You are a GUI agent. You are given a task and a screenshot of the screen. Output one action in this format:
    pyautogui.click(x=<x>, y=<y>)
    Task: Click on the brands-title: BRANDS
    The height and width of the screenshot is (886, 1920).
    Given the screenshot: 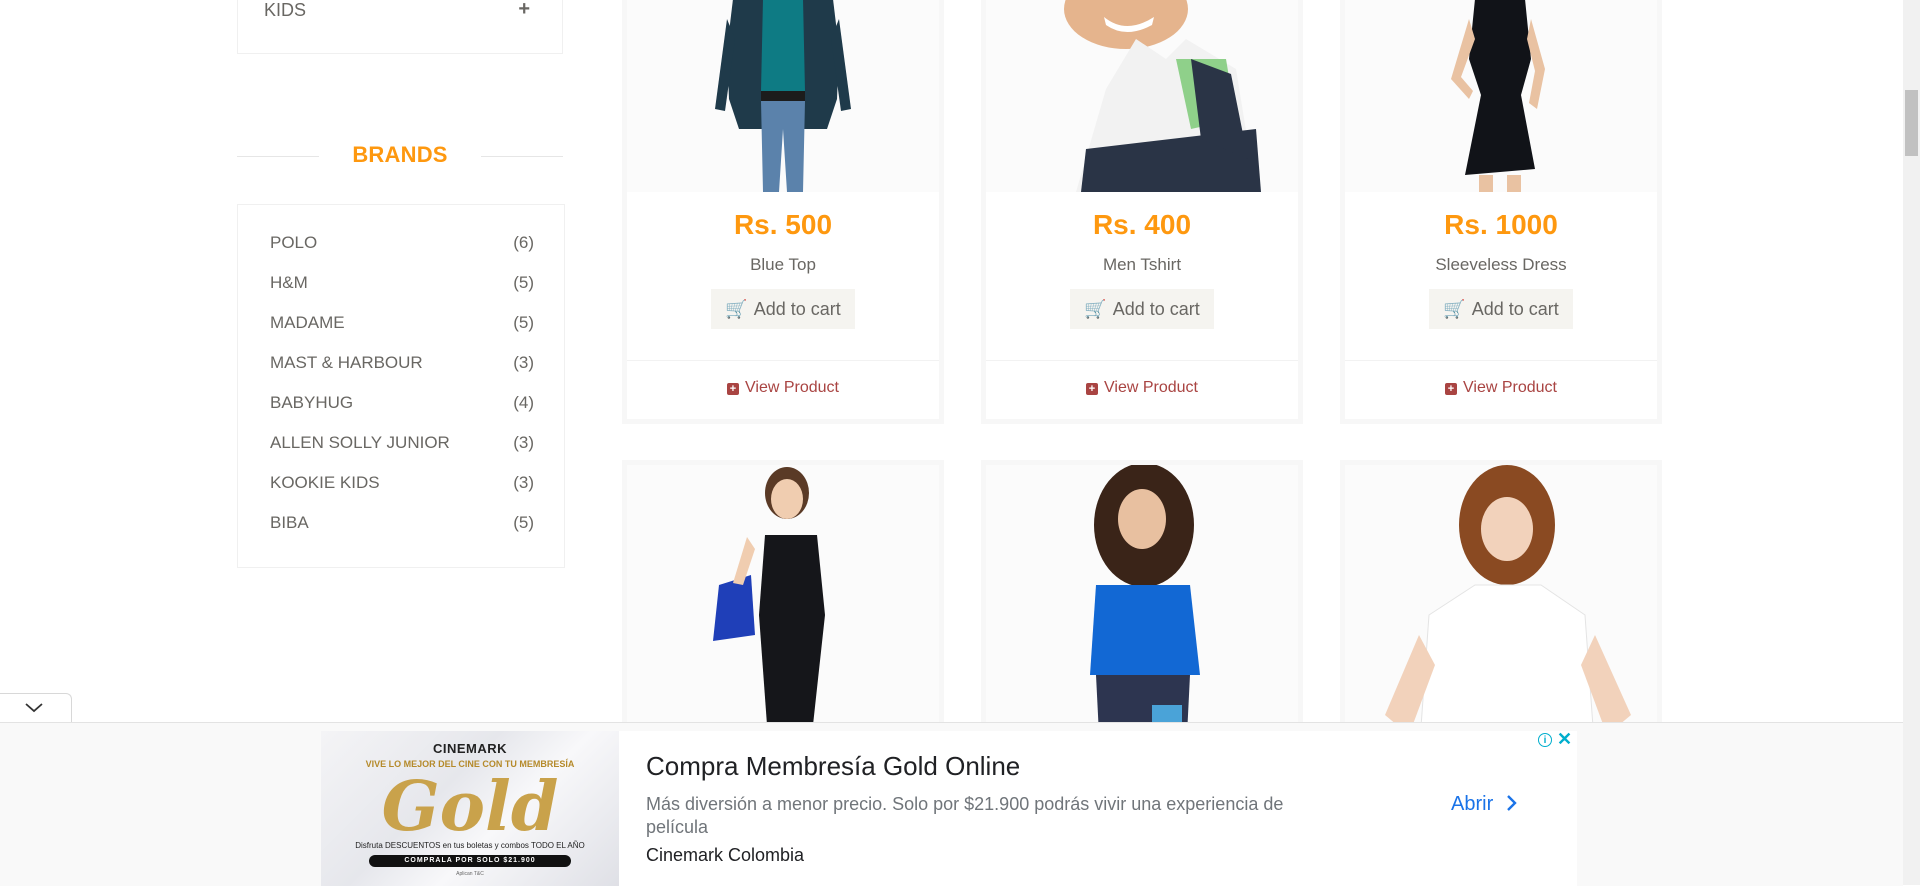 What is the action you would take?
    pyautogui.click(x=400, y=154)
    